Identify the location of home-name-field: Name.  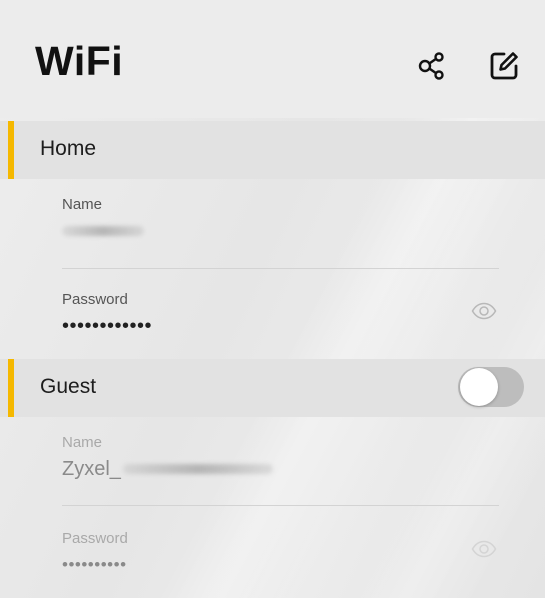
(280, 219).